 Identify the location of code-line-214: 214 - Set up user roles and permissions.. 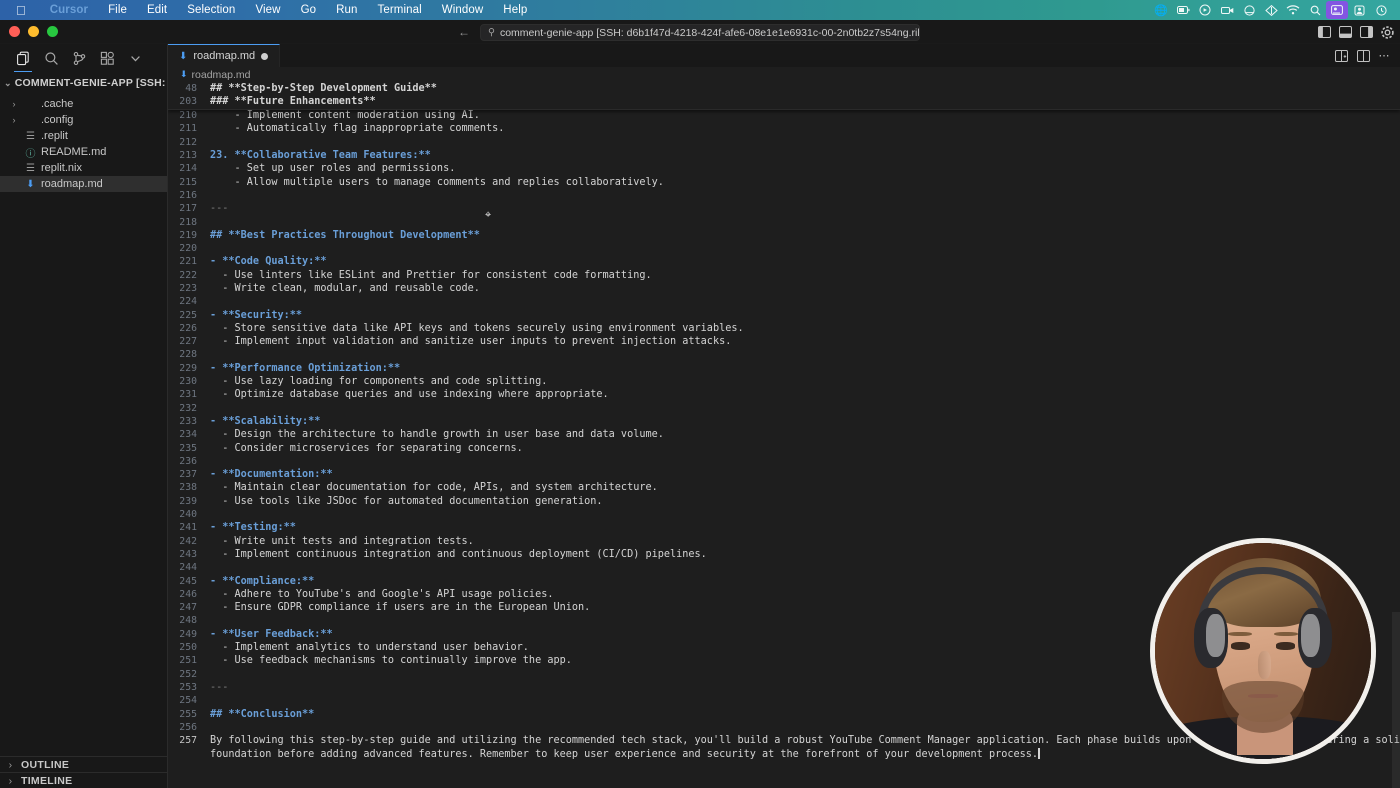
(784, 168).